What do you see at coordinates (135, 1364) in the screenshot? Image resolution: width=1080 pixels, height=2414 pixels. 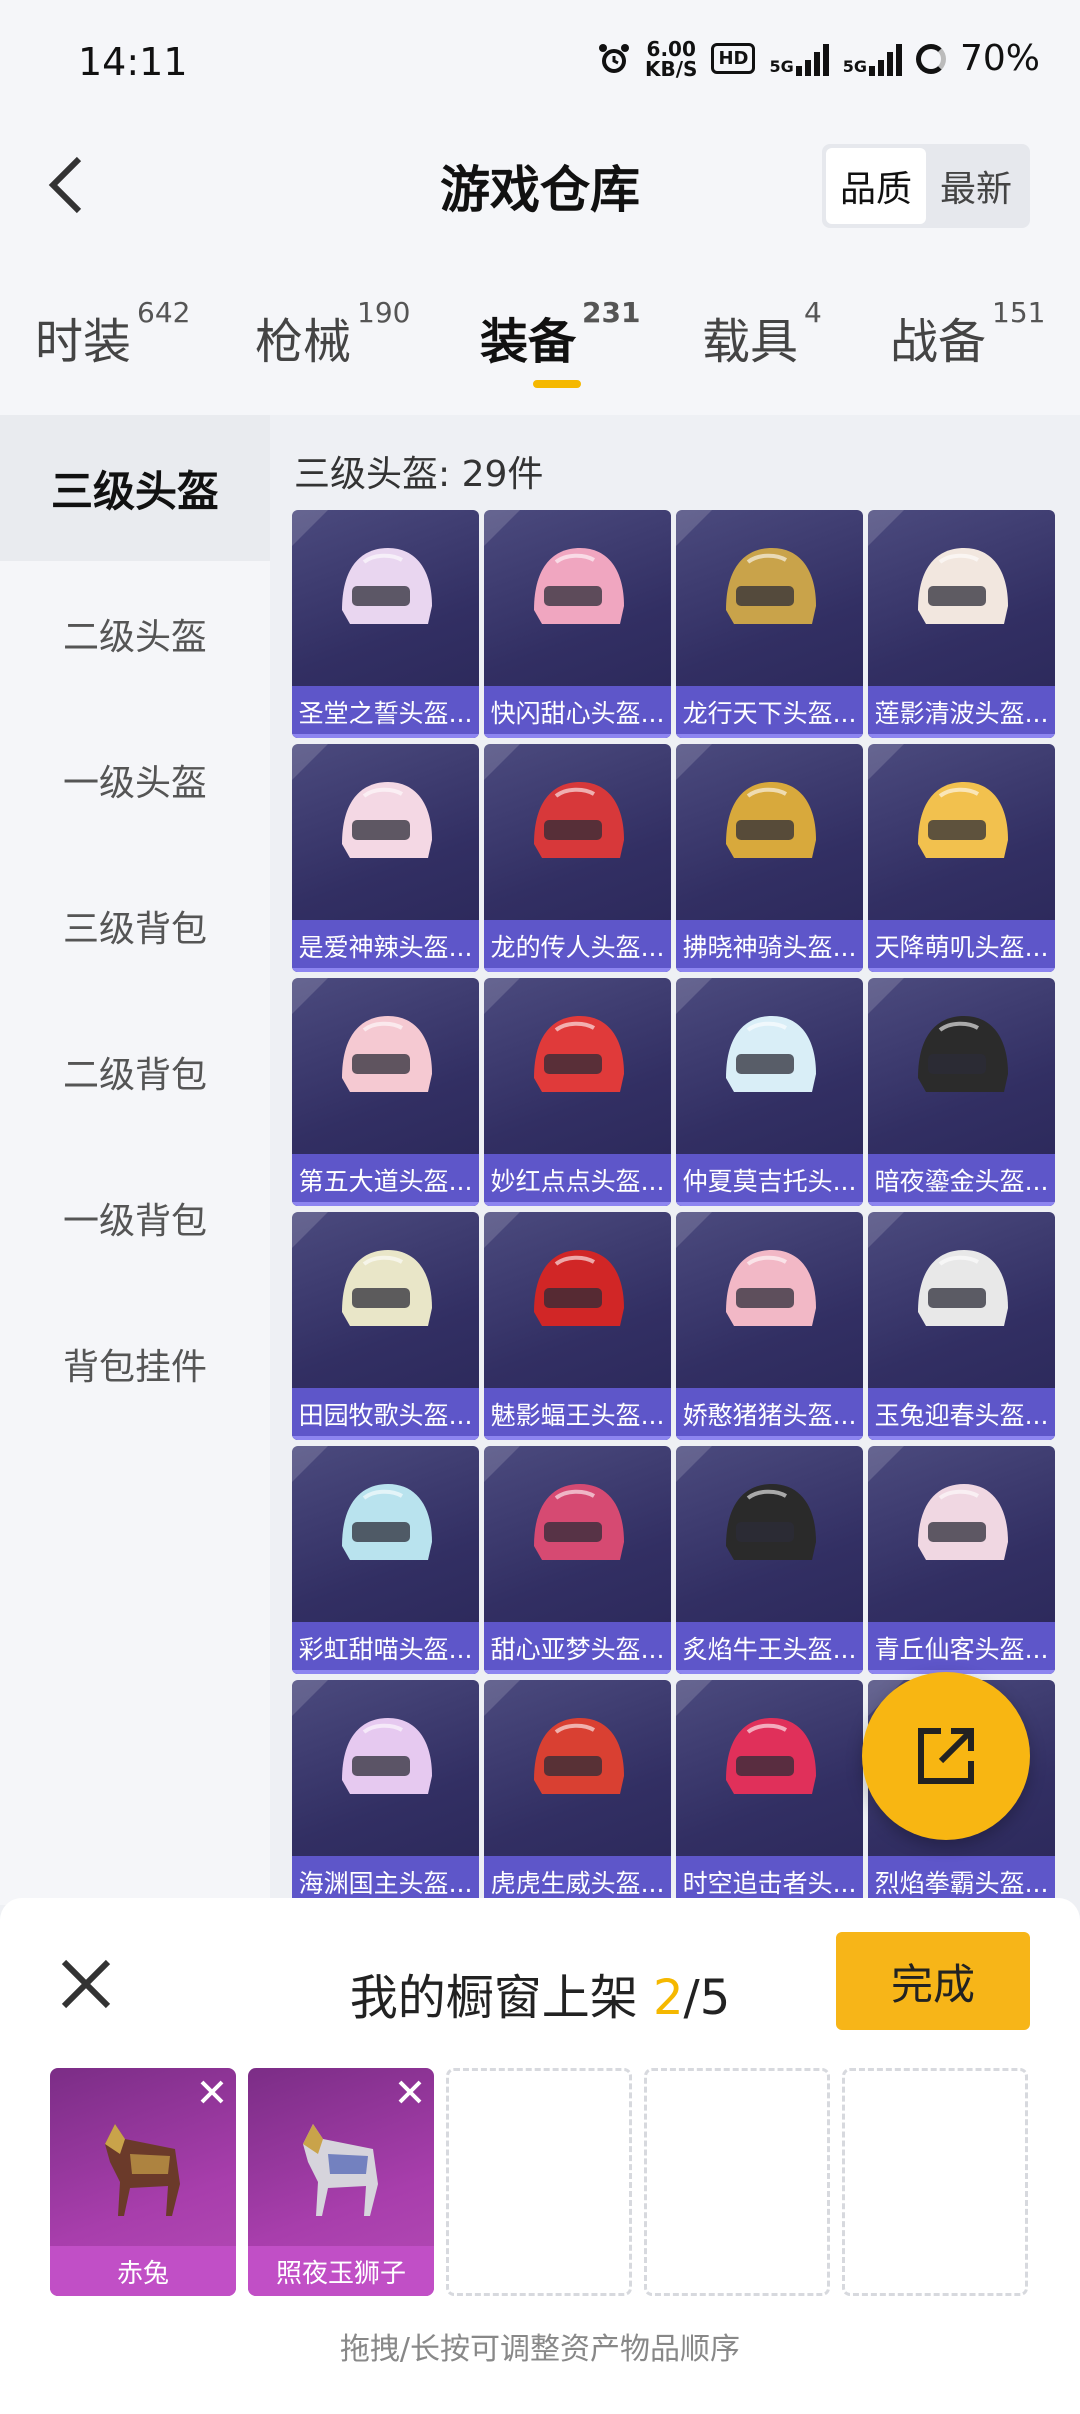 I see `sidebar-item-backpack-charm: 背包挂件` at bounding box center [135, 1364].